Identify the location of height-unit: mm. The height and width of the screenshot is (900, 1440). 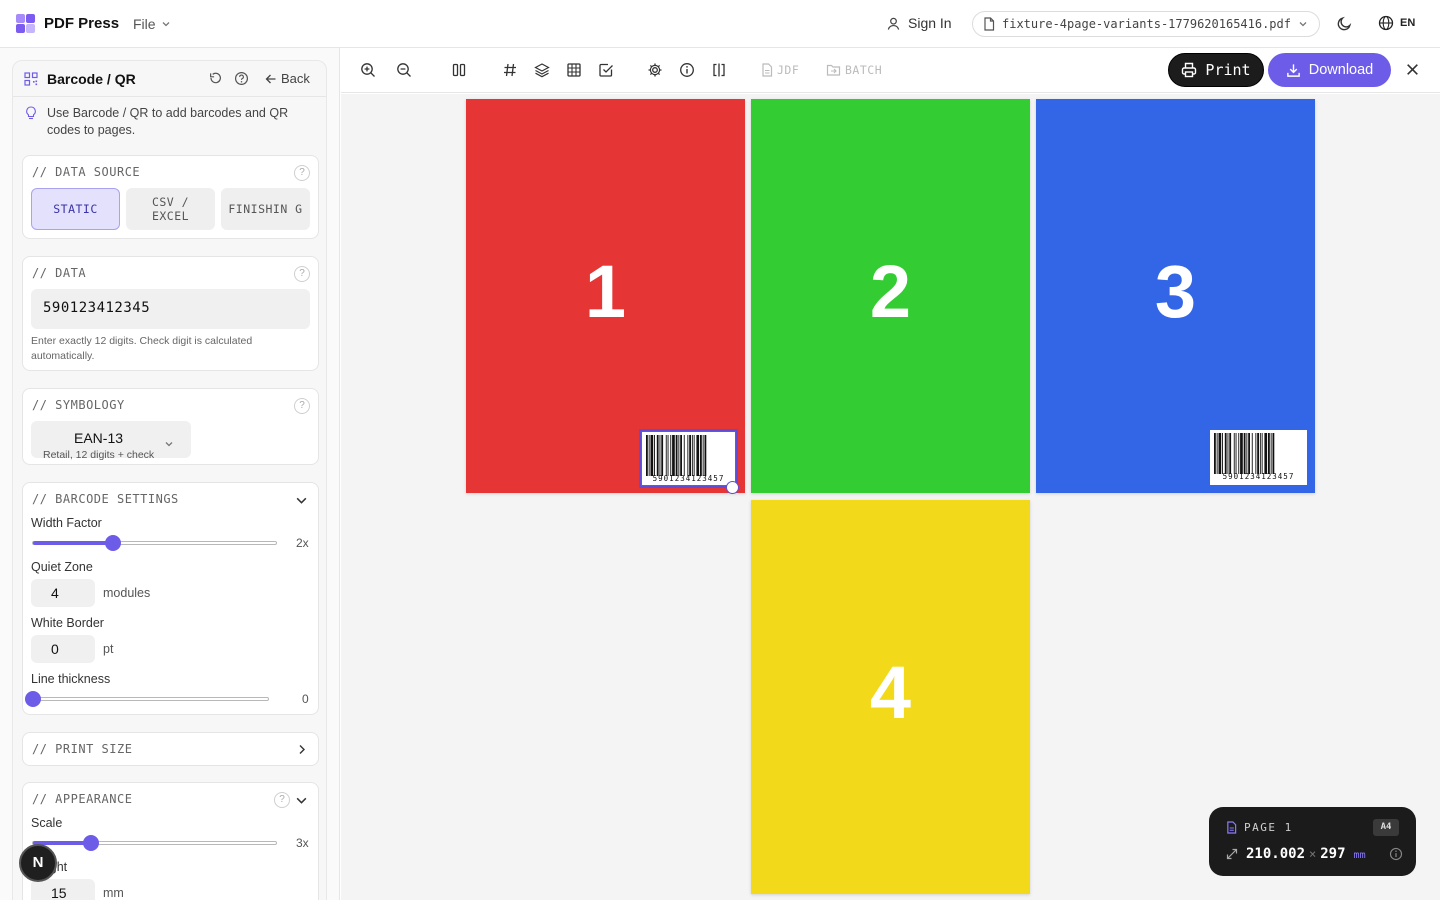
(113, 893).